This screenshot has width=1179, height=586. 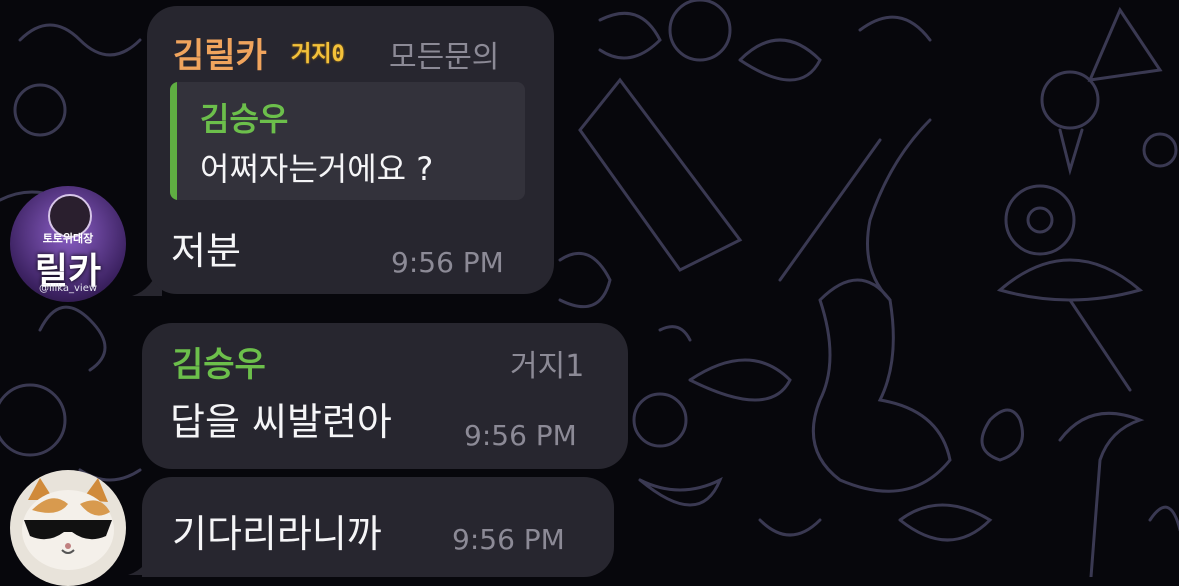 I want to click on sender-name: 김릴카, so click(x=220, y=52).